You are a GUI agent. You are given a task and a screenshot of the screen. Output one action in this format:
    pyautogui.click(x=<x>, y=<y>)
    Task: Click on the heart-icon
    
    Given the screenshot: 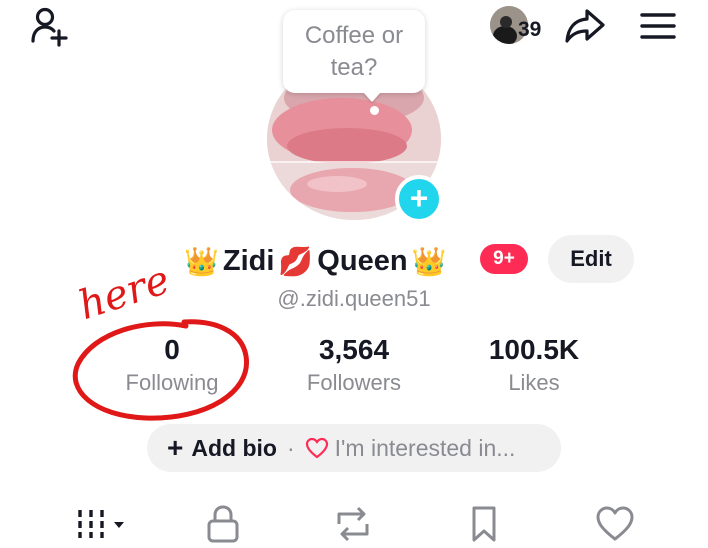 What is the action you would take?
    pyautogui.click(x=615, y=523)
    